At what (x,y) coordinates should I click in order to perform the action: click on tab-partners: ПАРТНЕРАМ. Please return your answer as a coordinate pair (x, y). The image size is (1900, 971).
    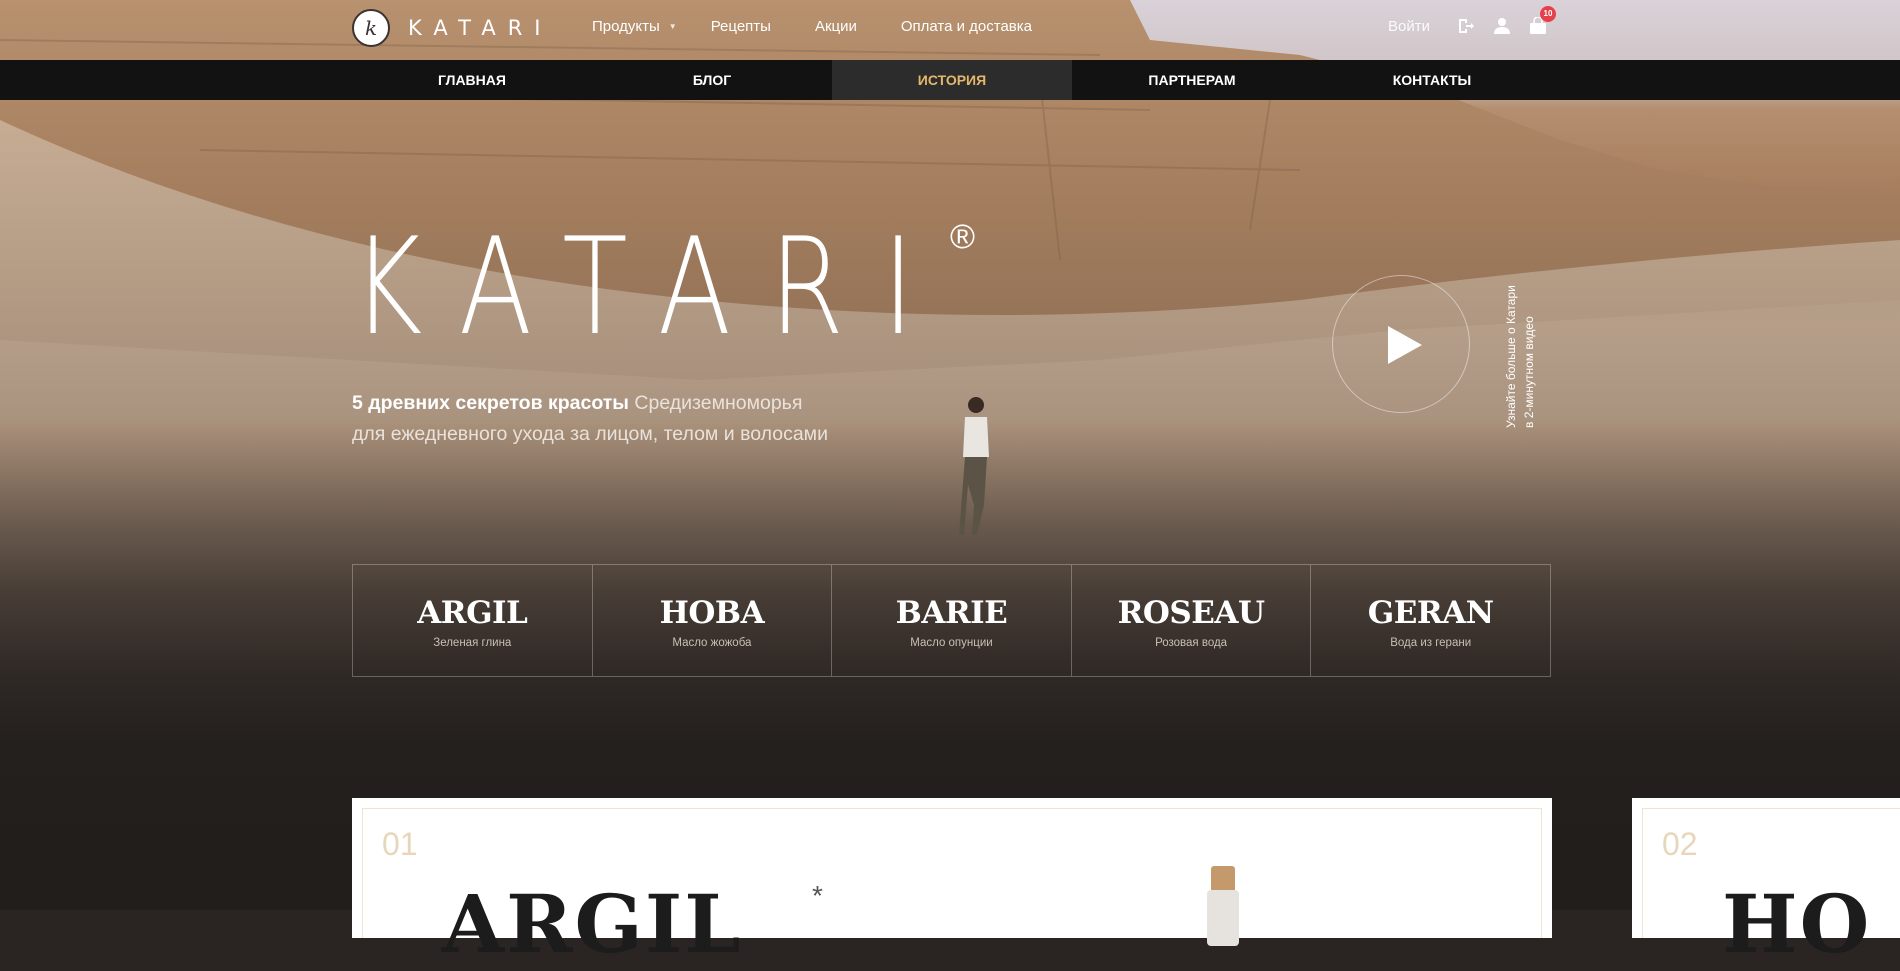
    Looking at the image, I should click on (1192, 80).